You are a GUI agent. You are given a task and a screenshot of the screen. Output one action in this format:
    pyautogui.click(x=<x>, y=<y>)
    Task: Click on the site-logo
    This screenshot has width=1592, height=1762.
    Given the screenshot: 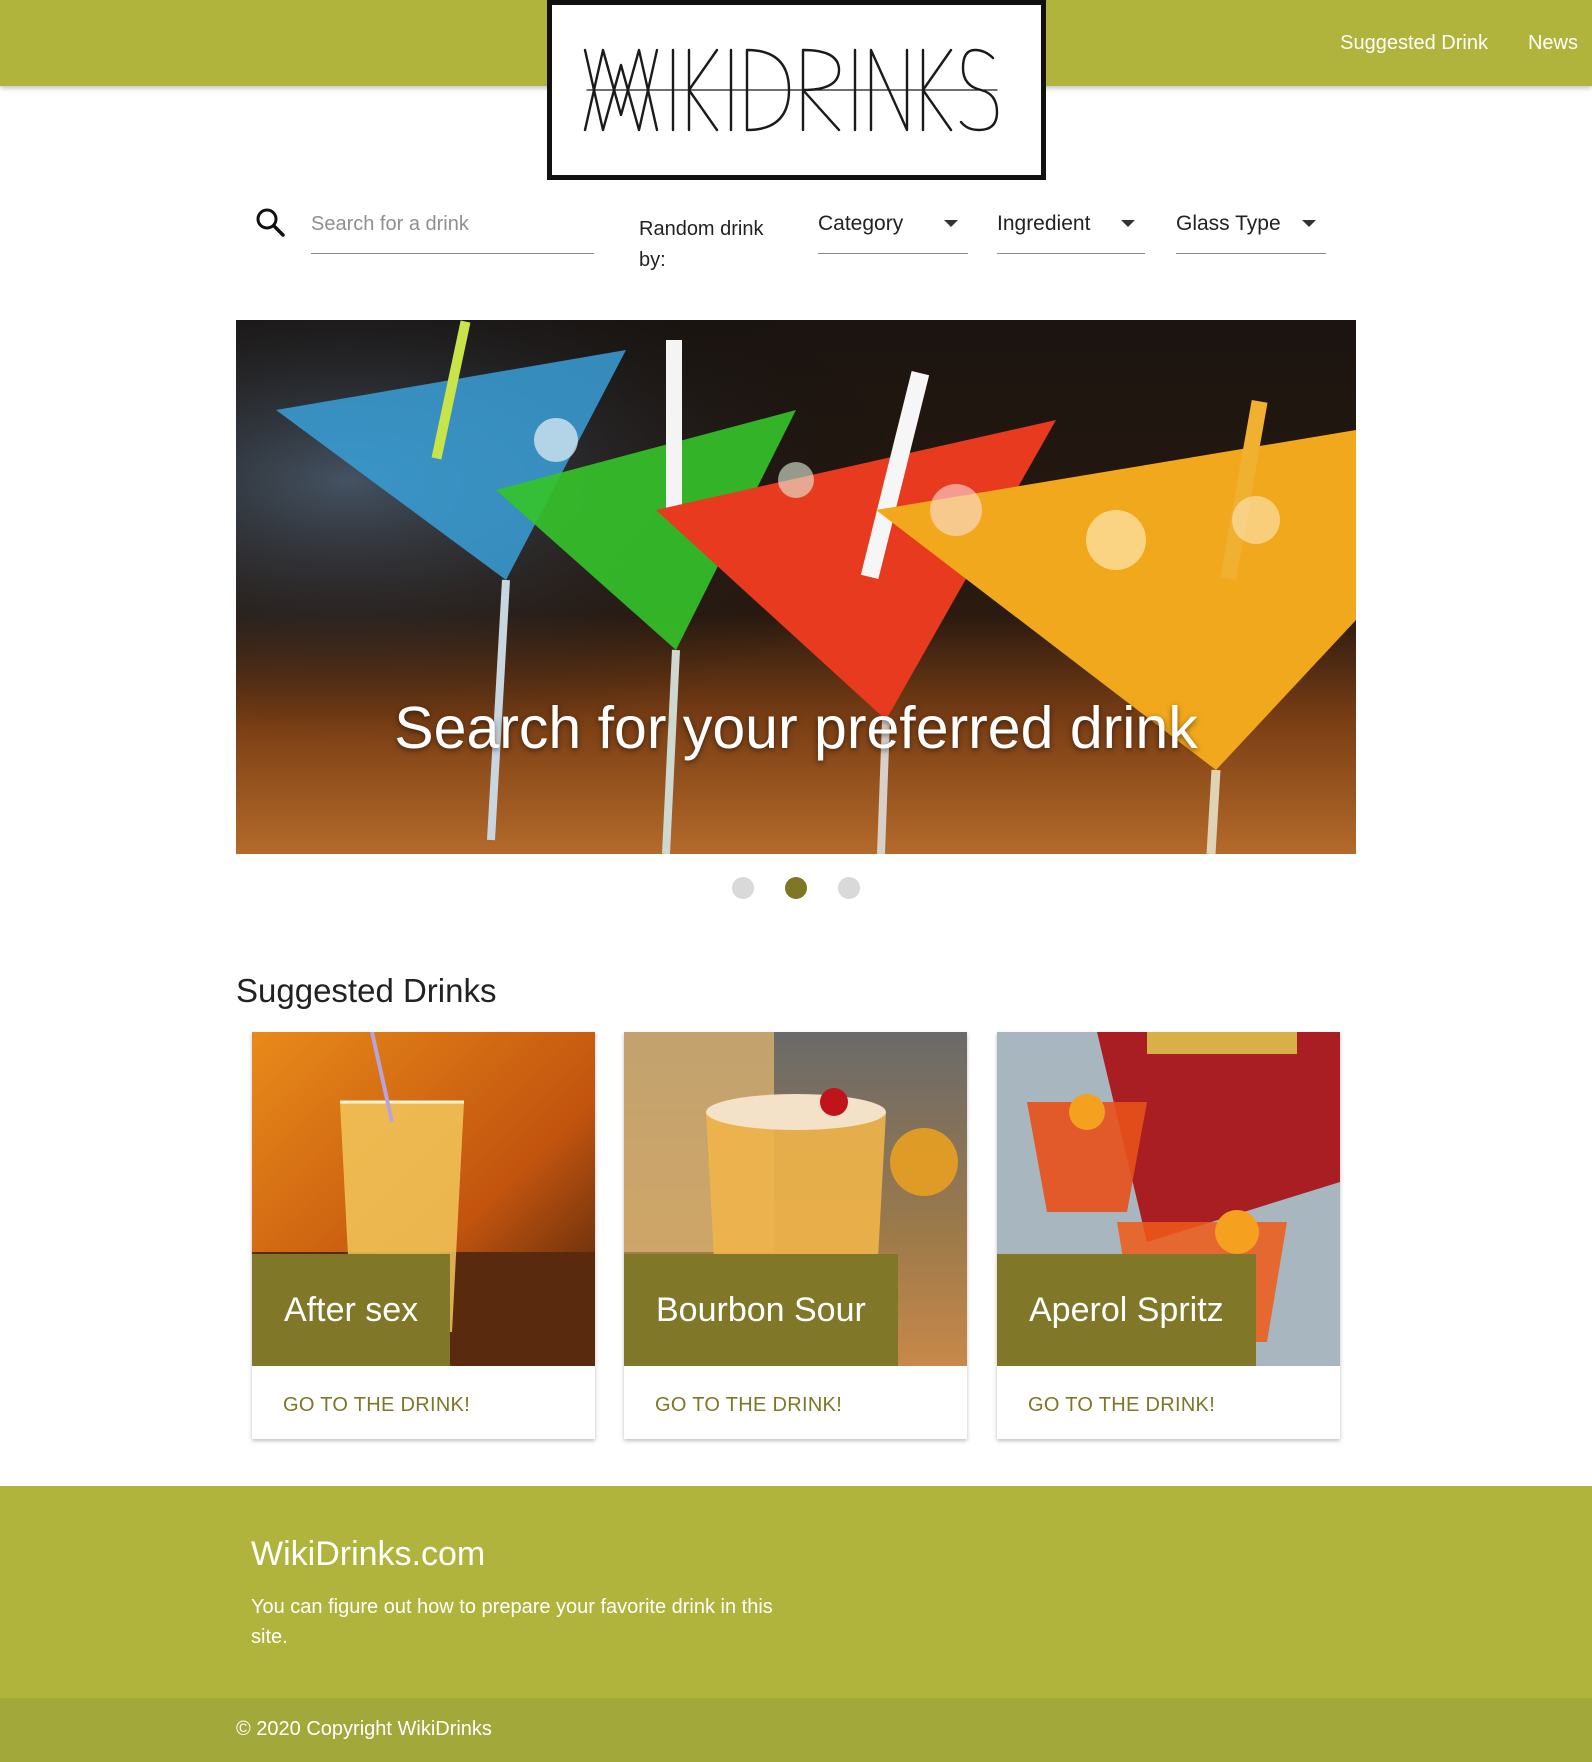 What is the action you would take?
    pyautogui.click(x=796, y=90)
    